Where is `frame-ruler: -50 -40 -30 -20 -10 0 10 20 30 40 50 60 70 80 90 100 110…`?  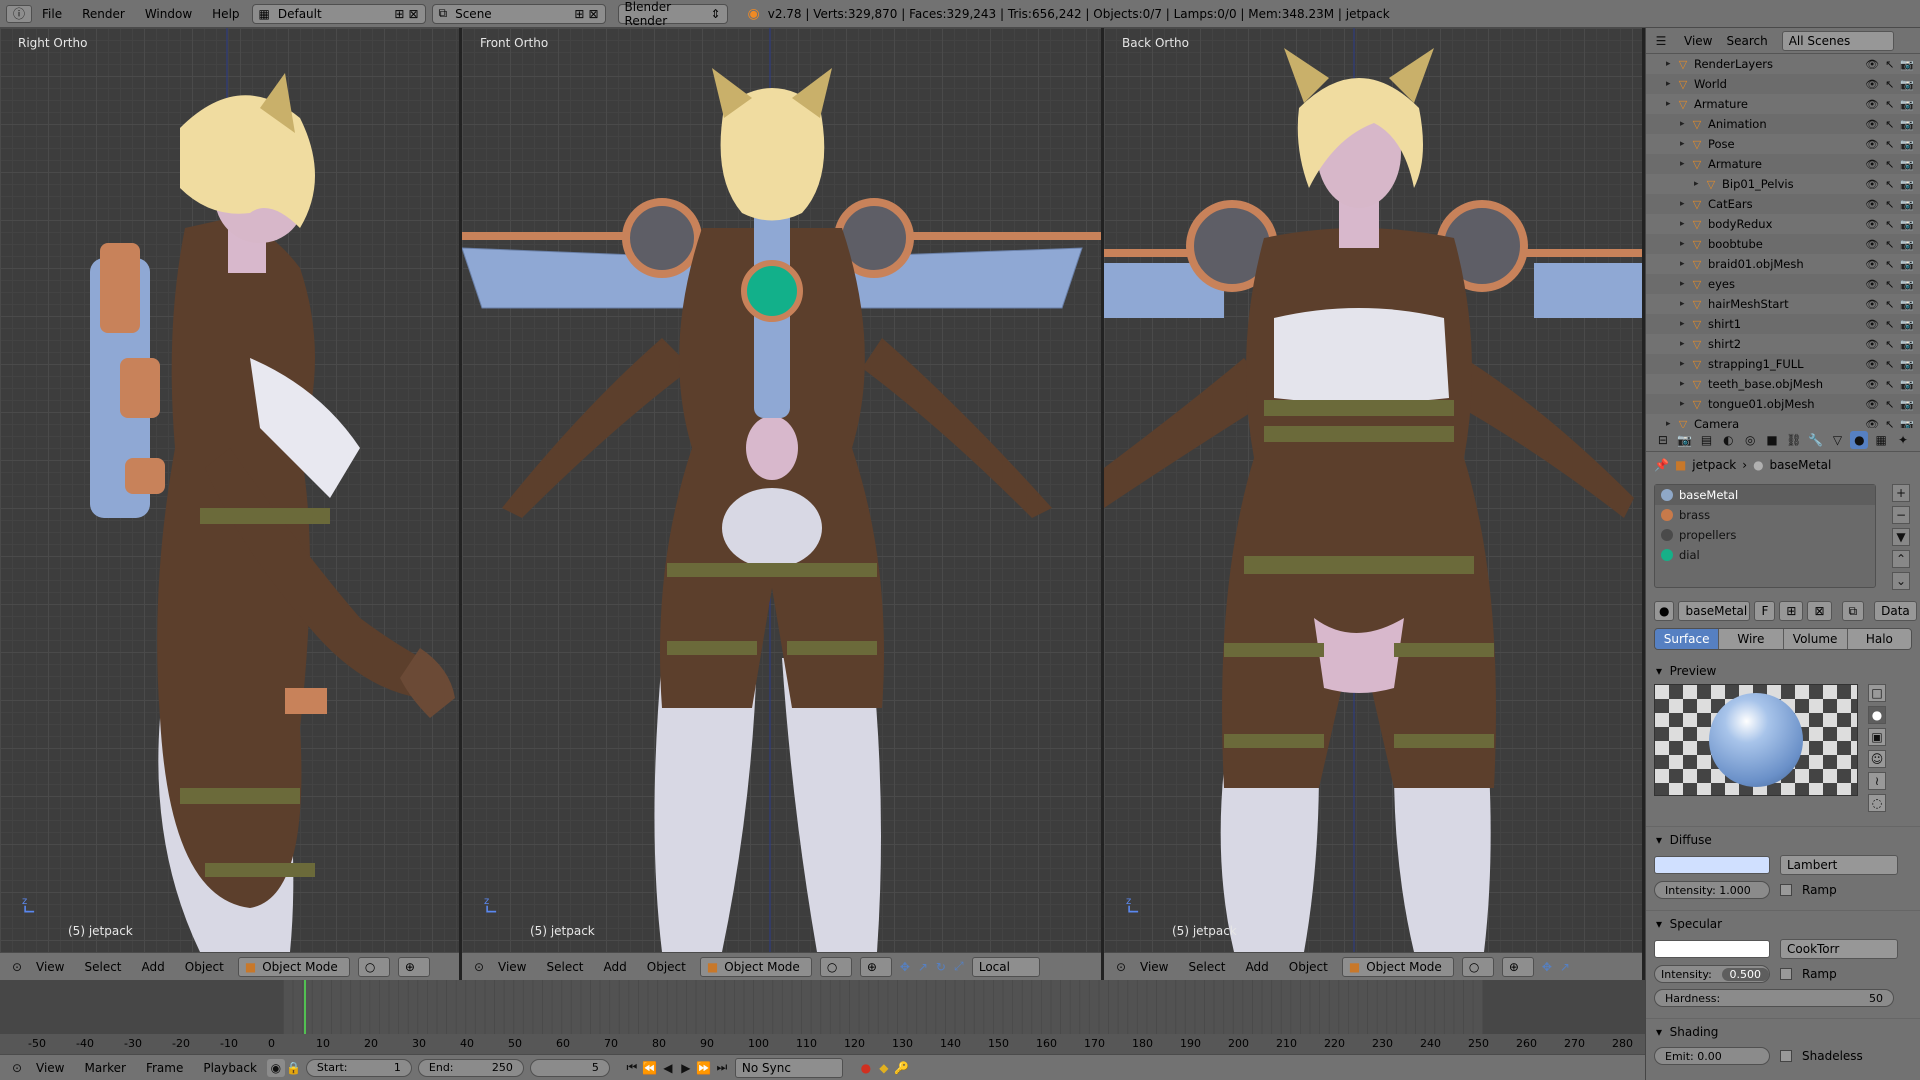
frame-ruler: -50 -40 -30 -20 -10 0 10 20 30 40 50 60 70 80 90 100 110… is located at coordinates (822, 1044).